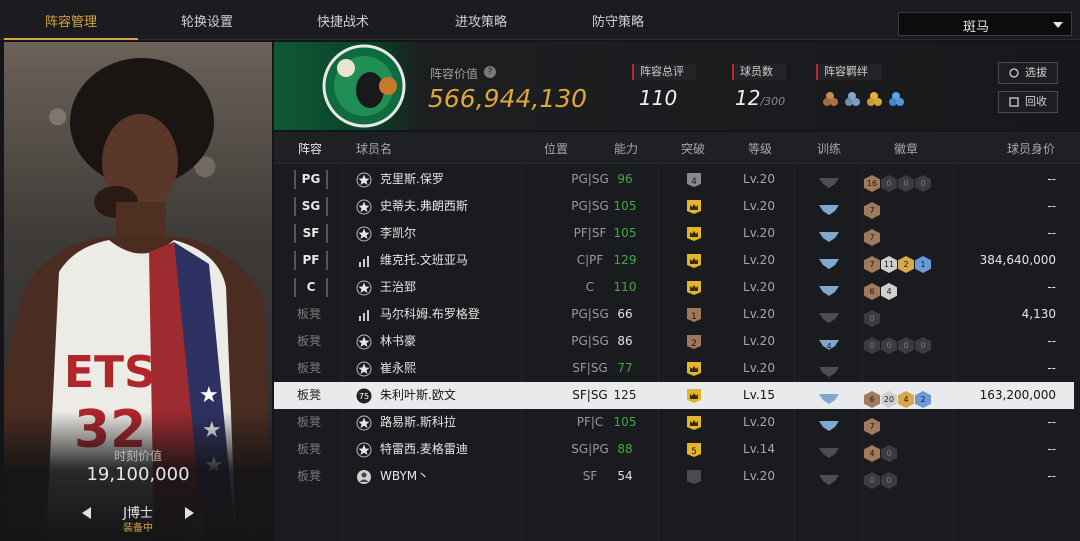  I want to click on player-name: 史蒂夫.弗朗西斯, so click(424, 206).